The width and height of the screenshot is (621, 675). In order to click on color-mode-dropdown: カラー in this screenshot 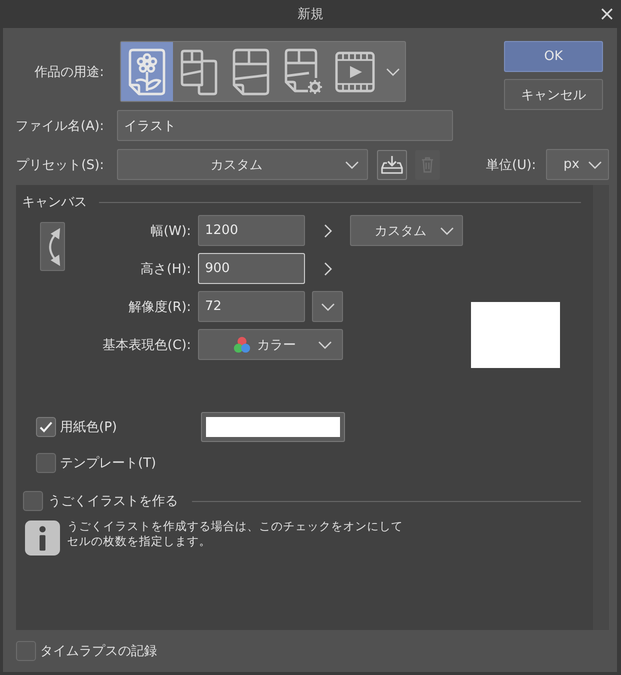, I will do `click(270, 344)`.